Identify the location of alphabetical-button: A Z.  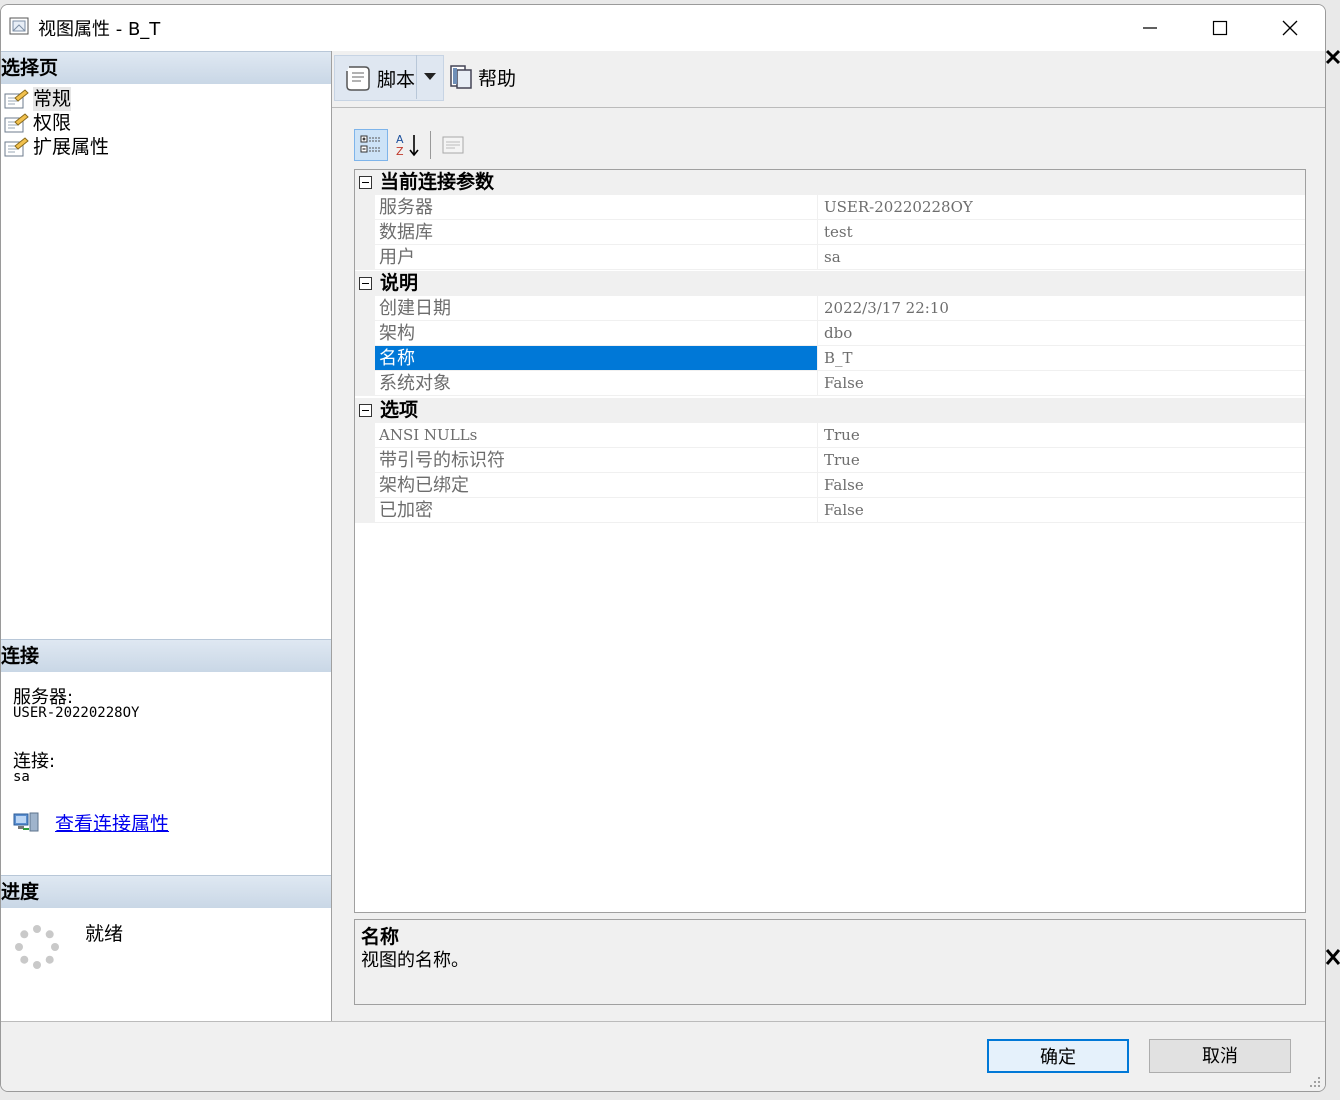
(408, 145).